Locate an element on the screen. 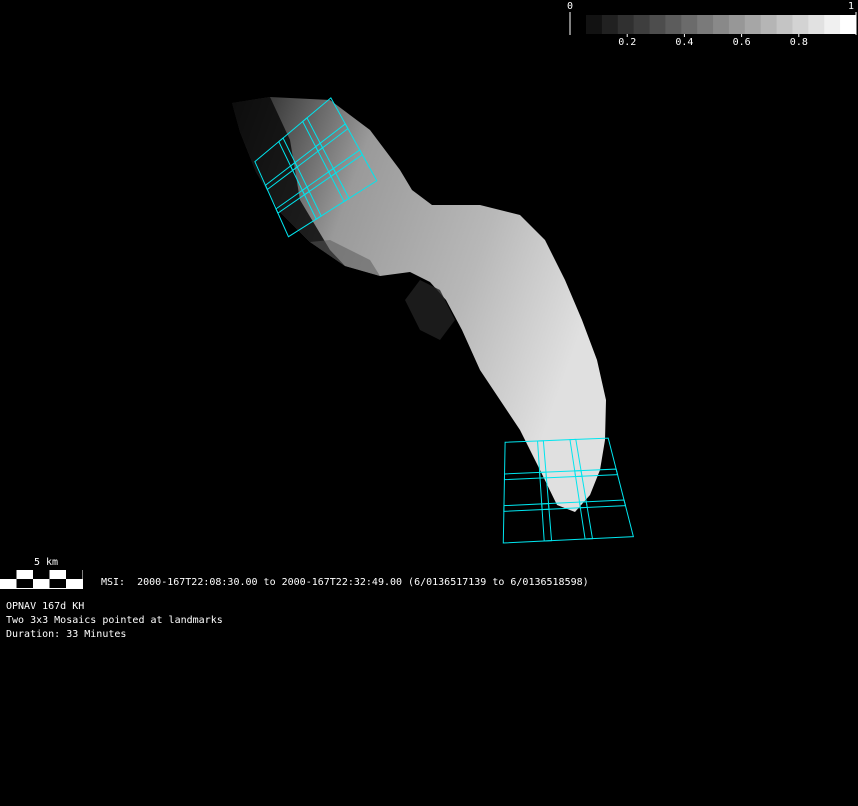 This screenshot has height=806, width=858. scale-bar-label: 5 km is located at coordinates (46, 562).